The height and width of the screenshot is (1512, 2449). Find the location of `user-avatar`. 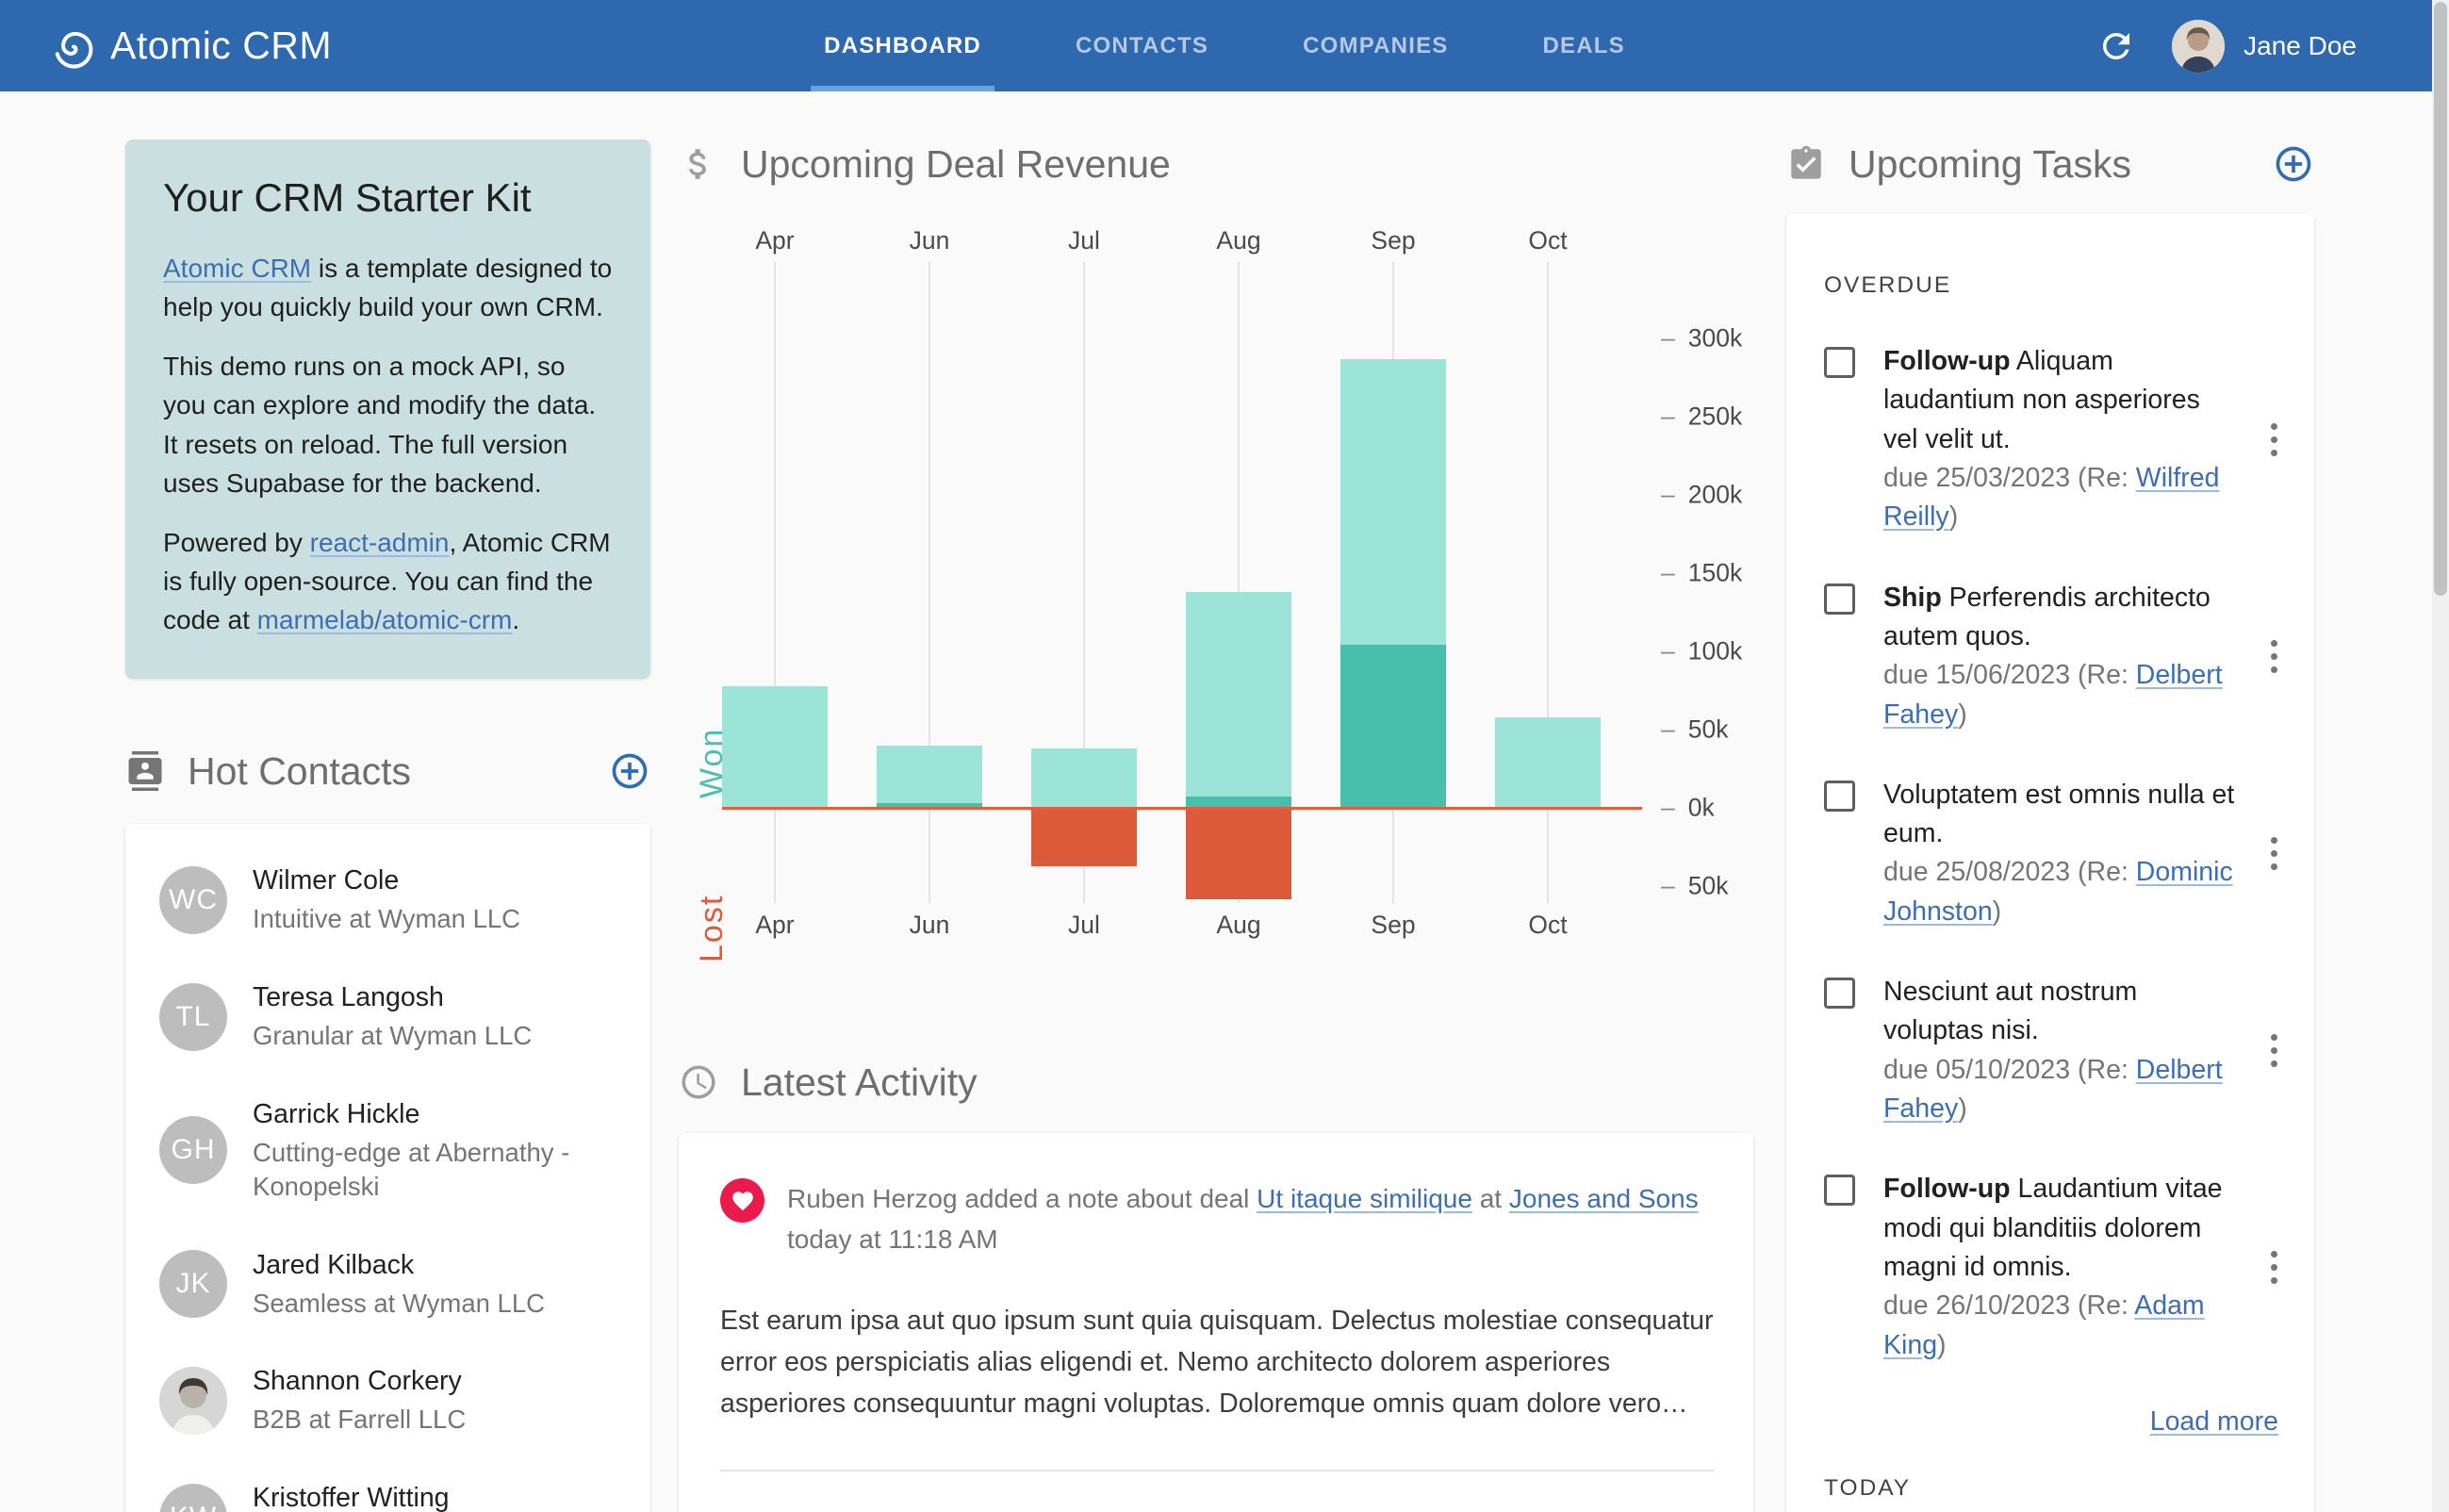

user-avatar is located at coordinates (2199, 46).